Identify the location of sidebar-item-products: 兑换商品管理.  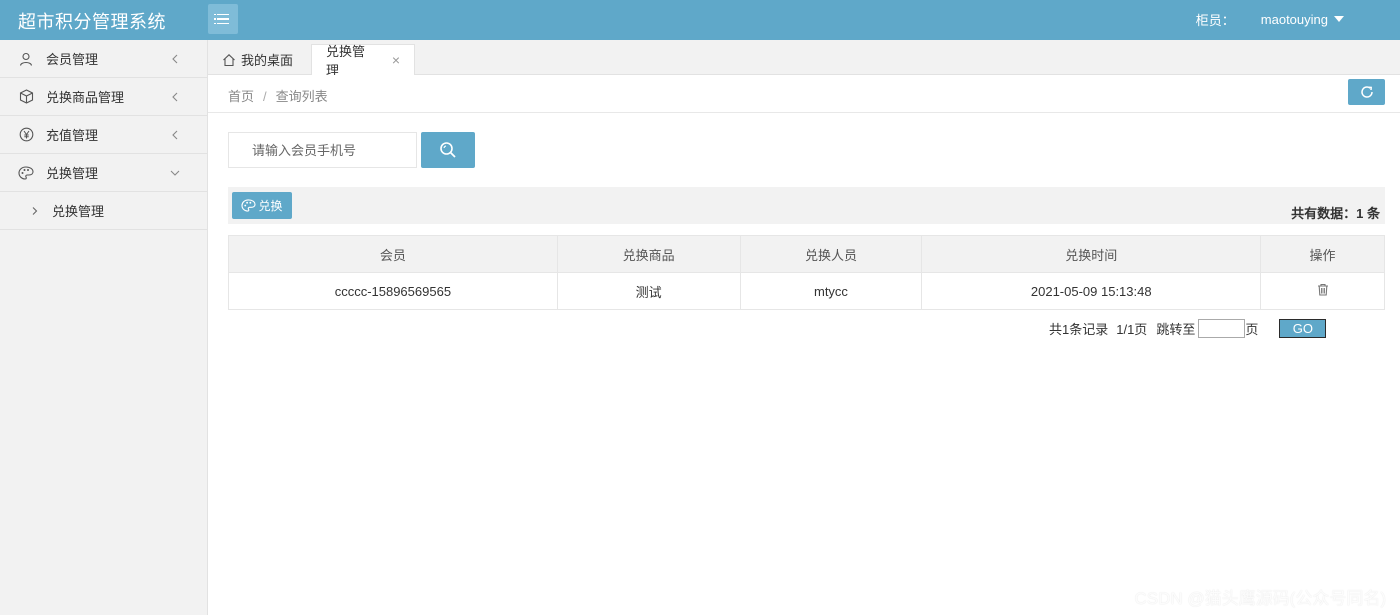
(103, 97).